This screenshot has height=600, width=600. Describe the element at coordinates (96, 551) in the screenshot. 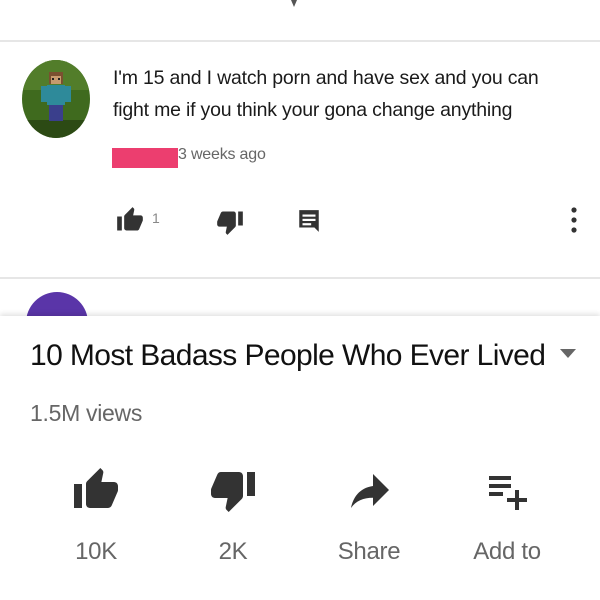

I see `like-count: 10K` at that location.